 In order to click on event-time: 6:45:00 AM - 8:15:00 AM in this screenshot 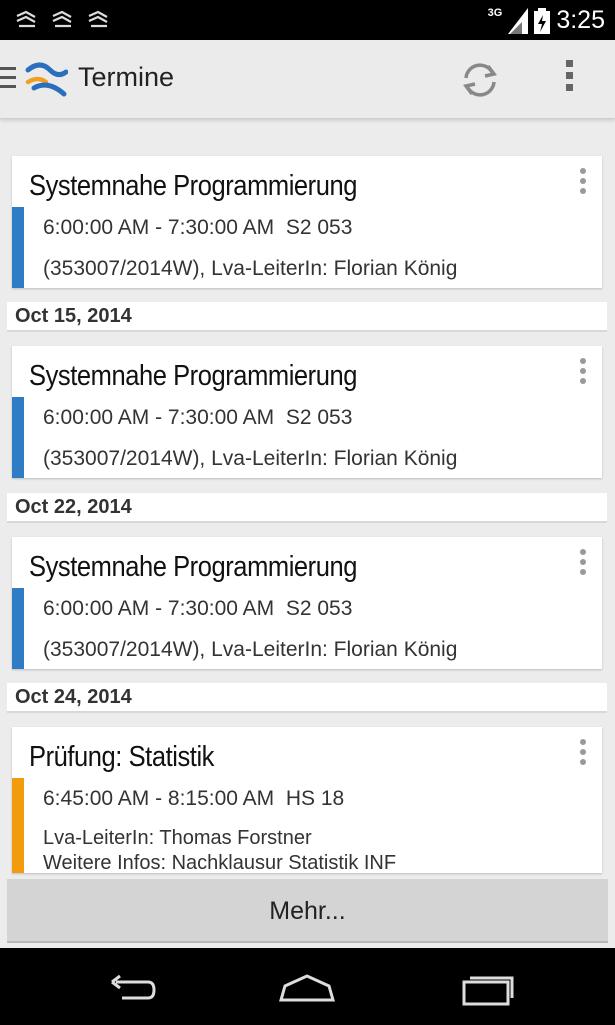, I will do `click(159, 798)`.